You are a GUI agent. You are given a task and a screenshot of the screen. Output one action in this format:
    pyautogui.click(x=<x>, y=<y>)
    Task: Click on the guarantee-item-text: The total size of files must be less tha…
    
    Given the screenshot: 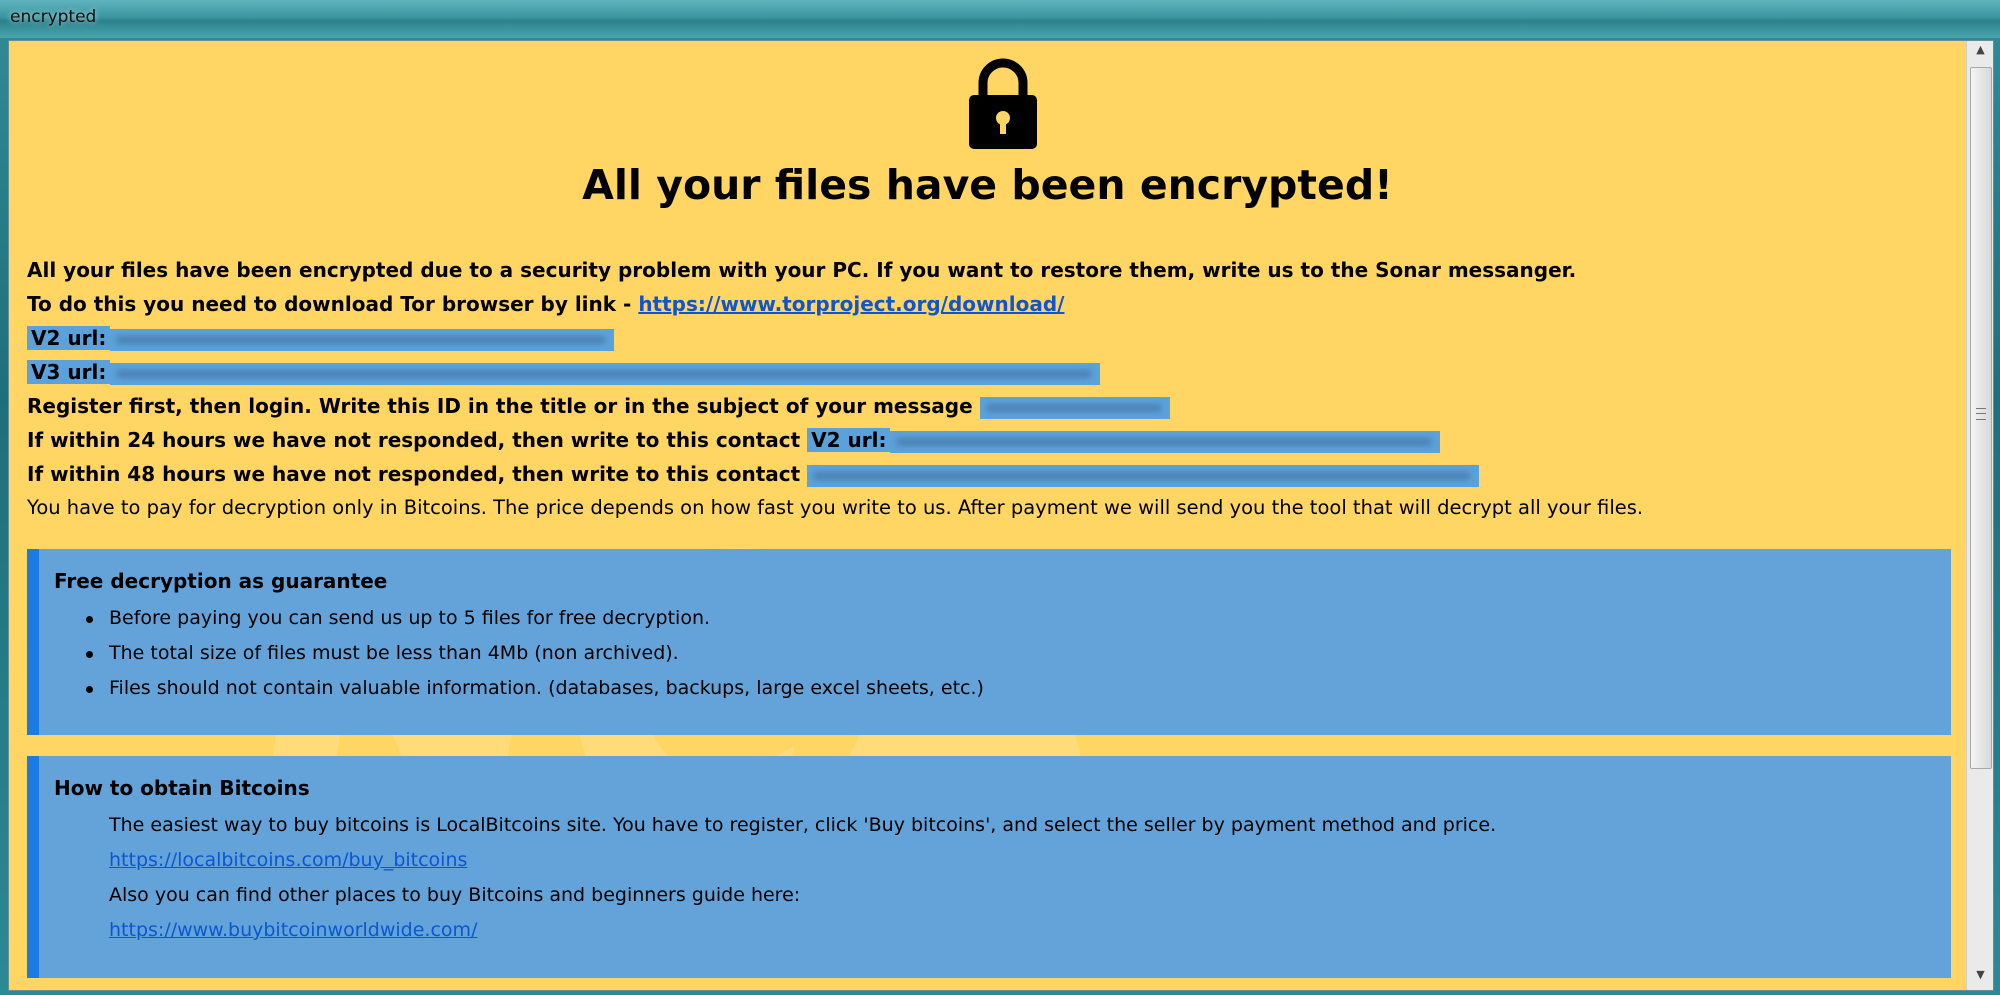 What is the action you would take?
    pyautogui.click(x=394, y=653)
    